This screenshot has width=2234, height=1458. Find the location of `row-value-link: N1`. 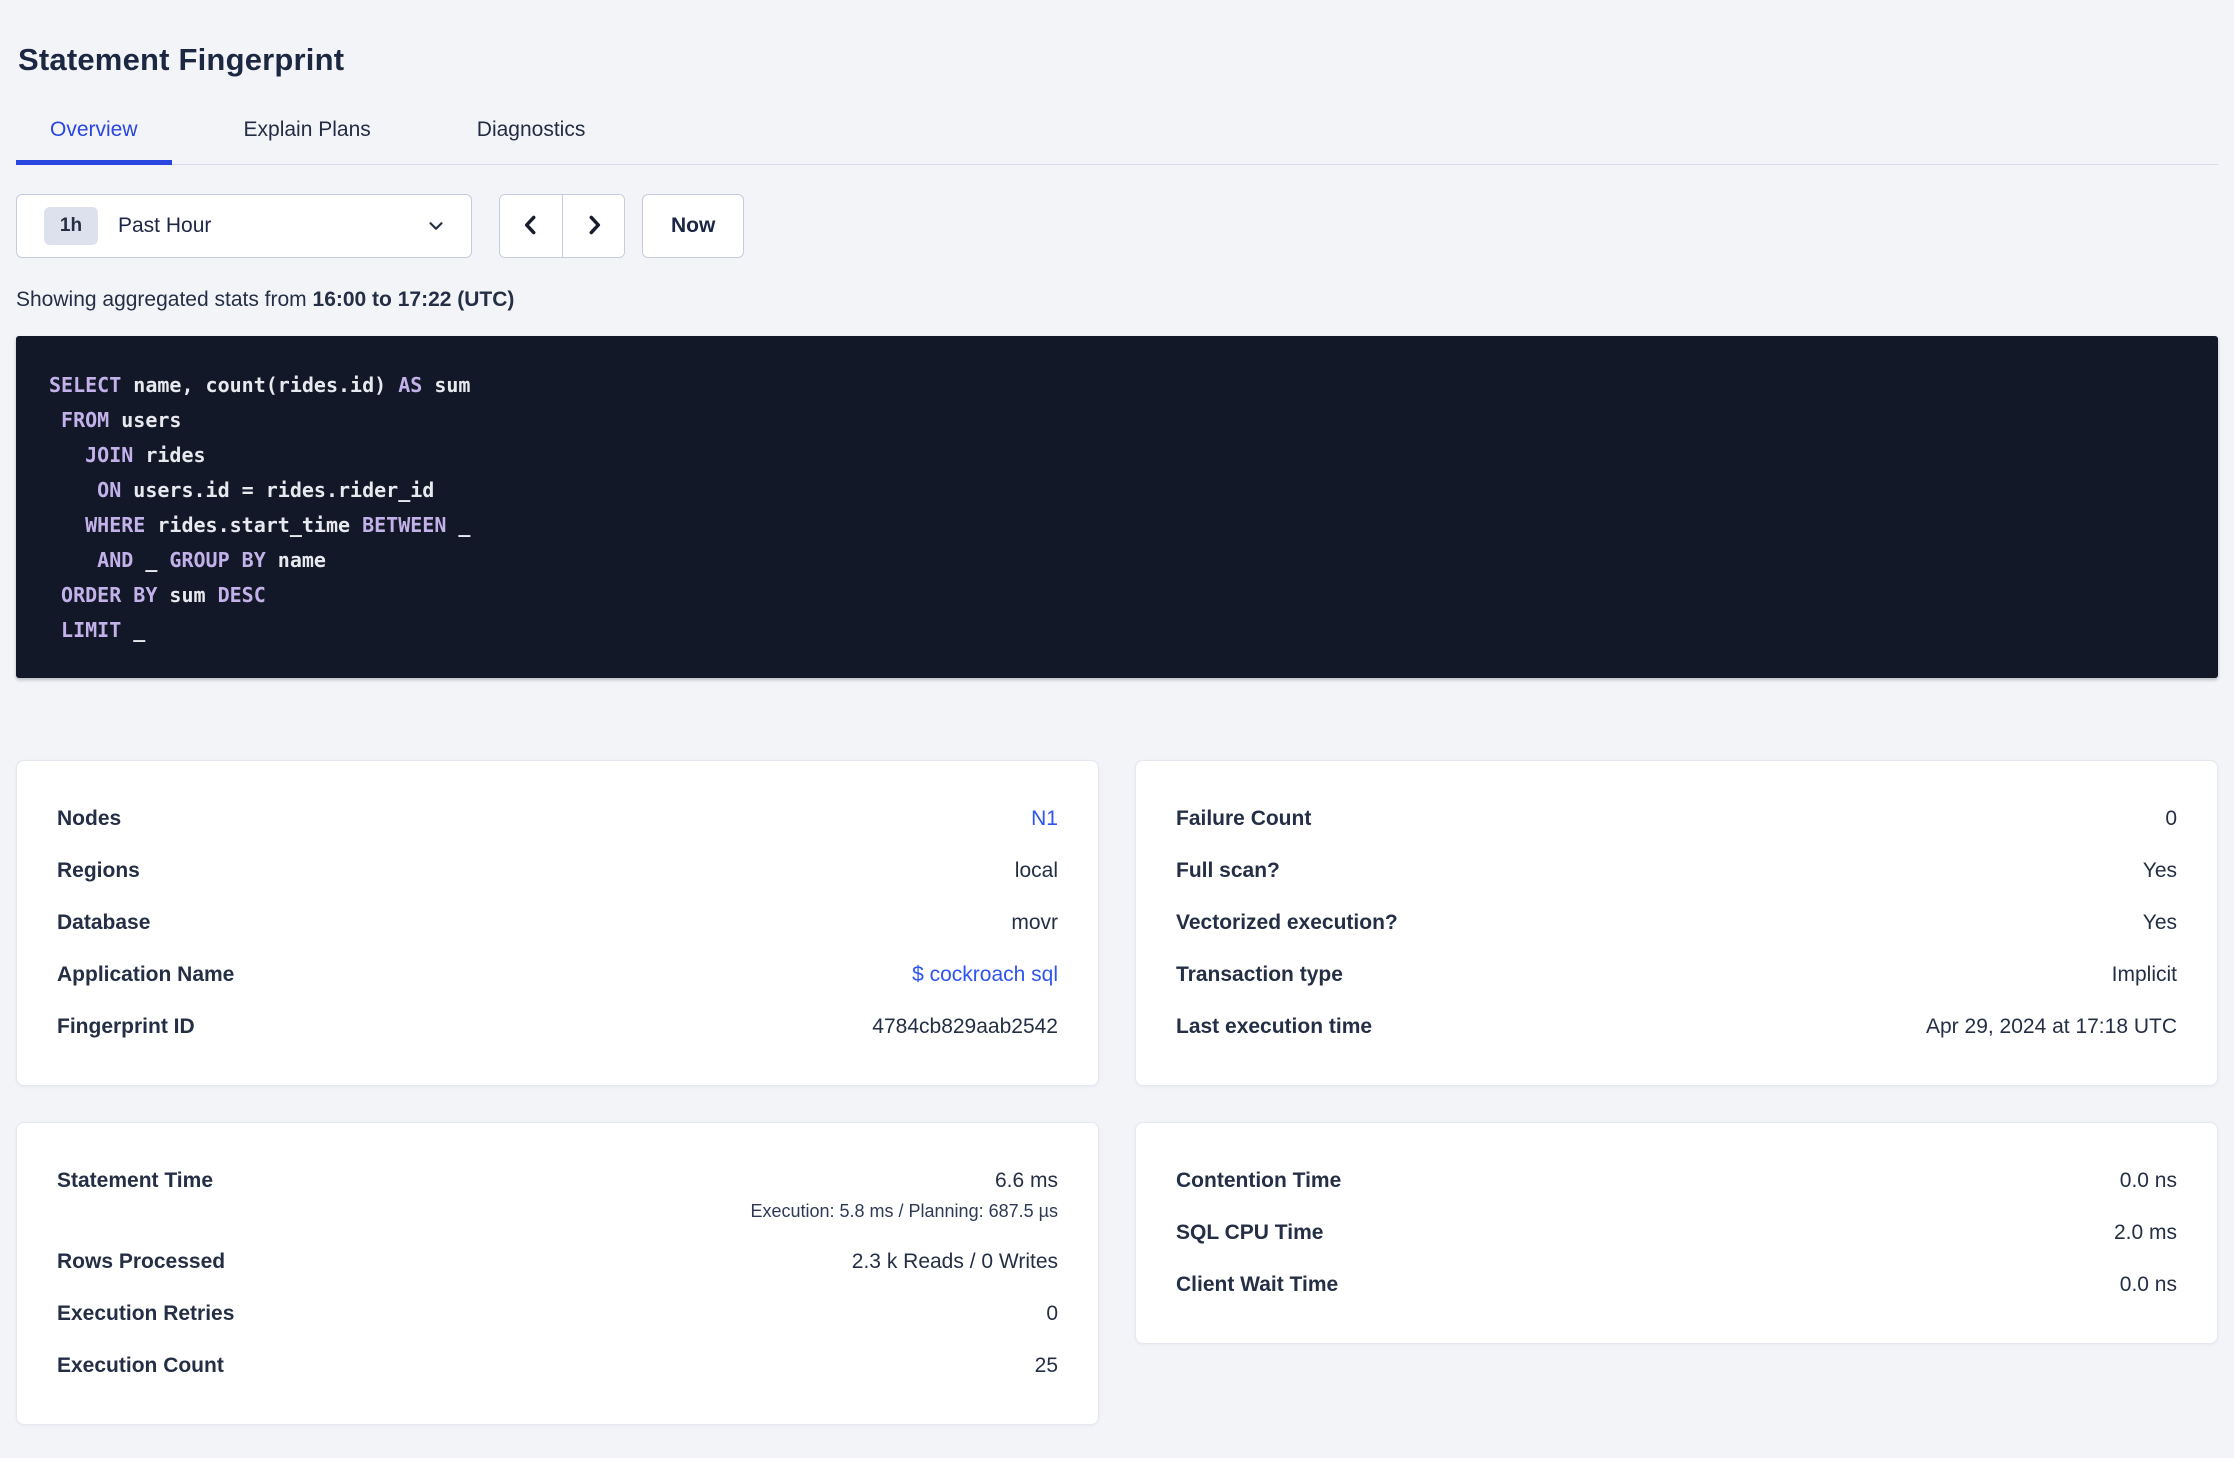

row-value-link: N1 is located at coordinates (1044, 819).